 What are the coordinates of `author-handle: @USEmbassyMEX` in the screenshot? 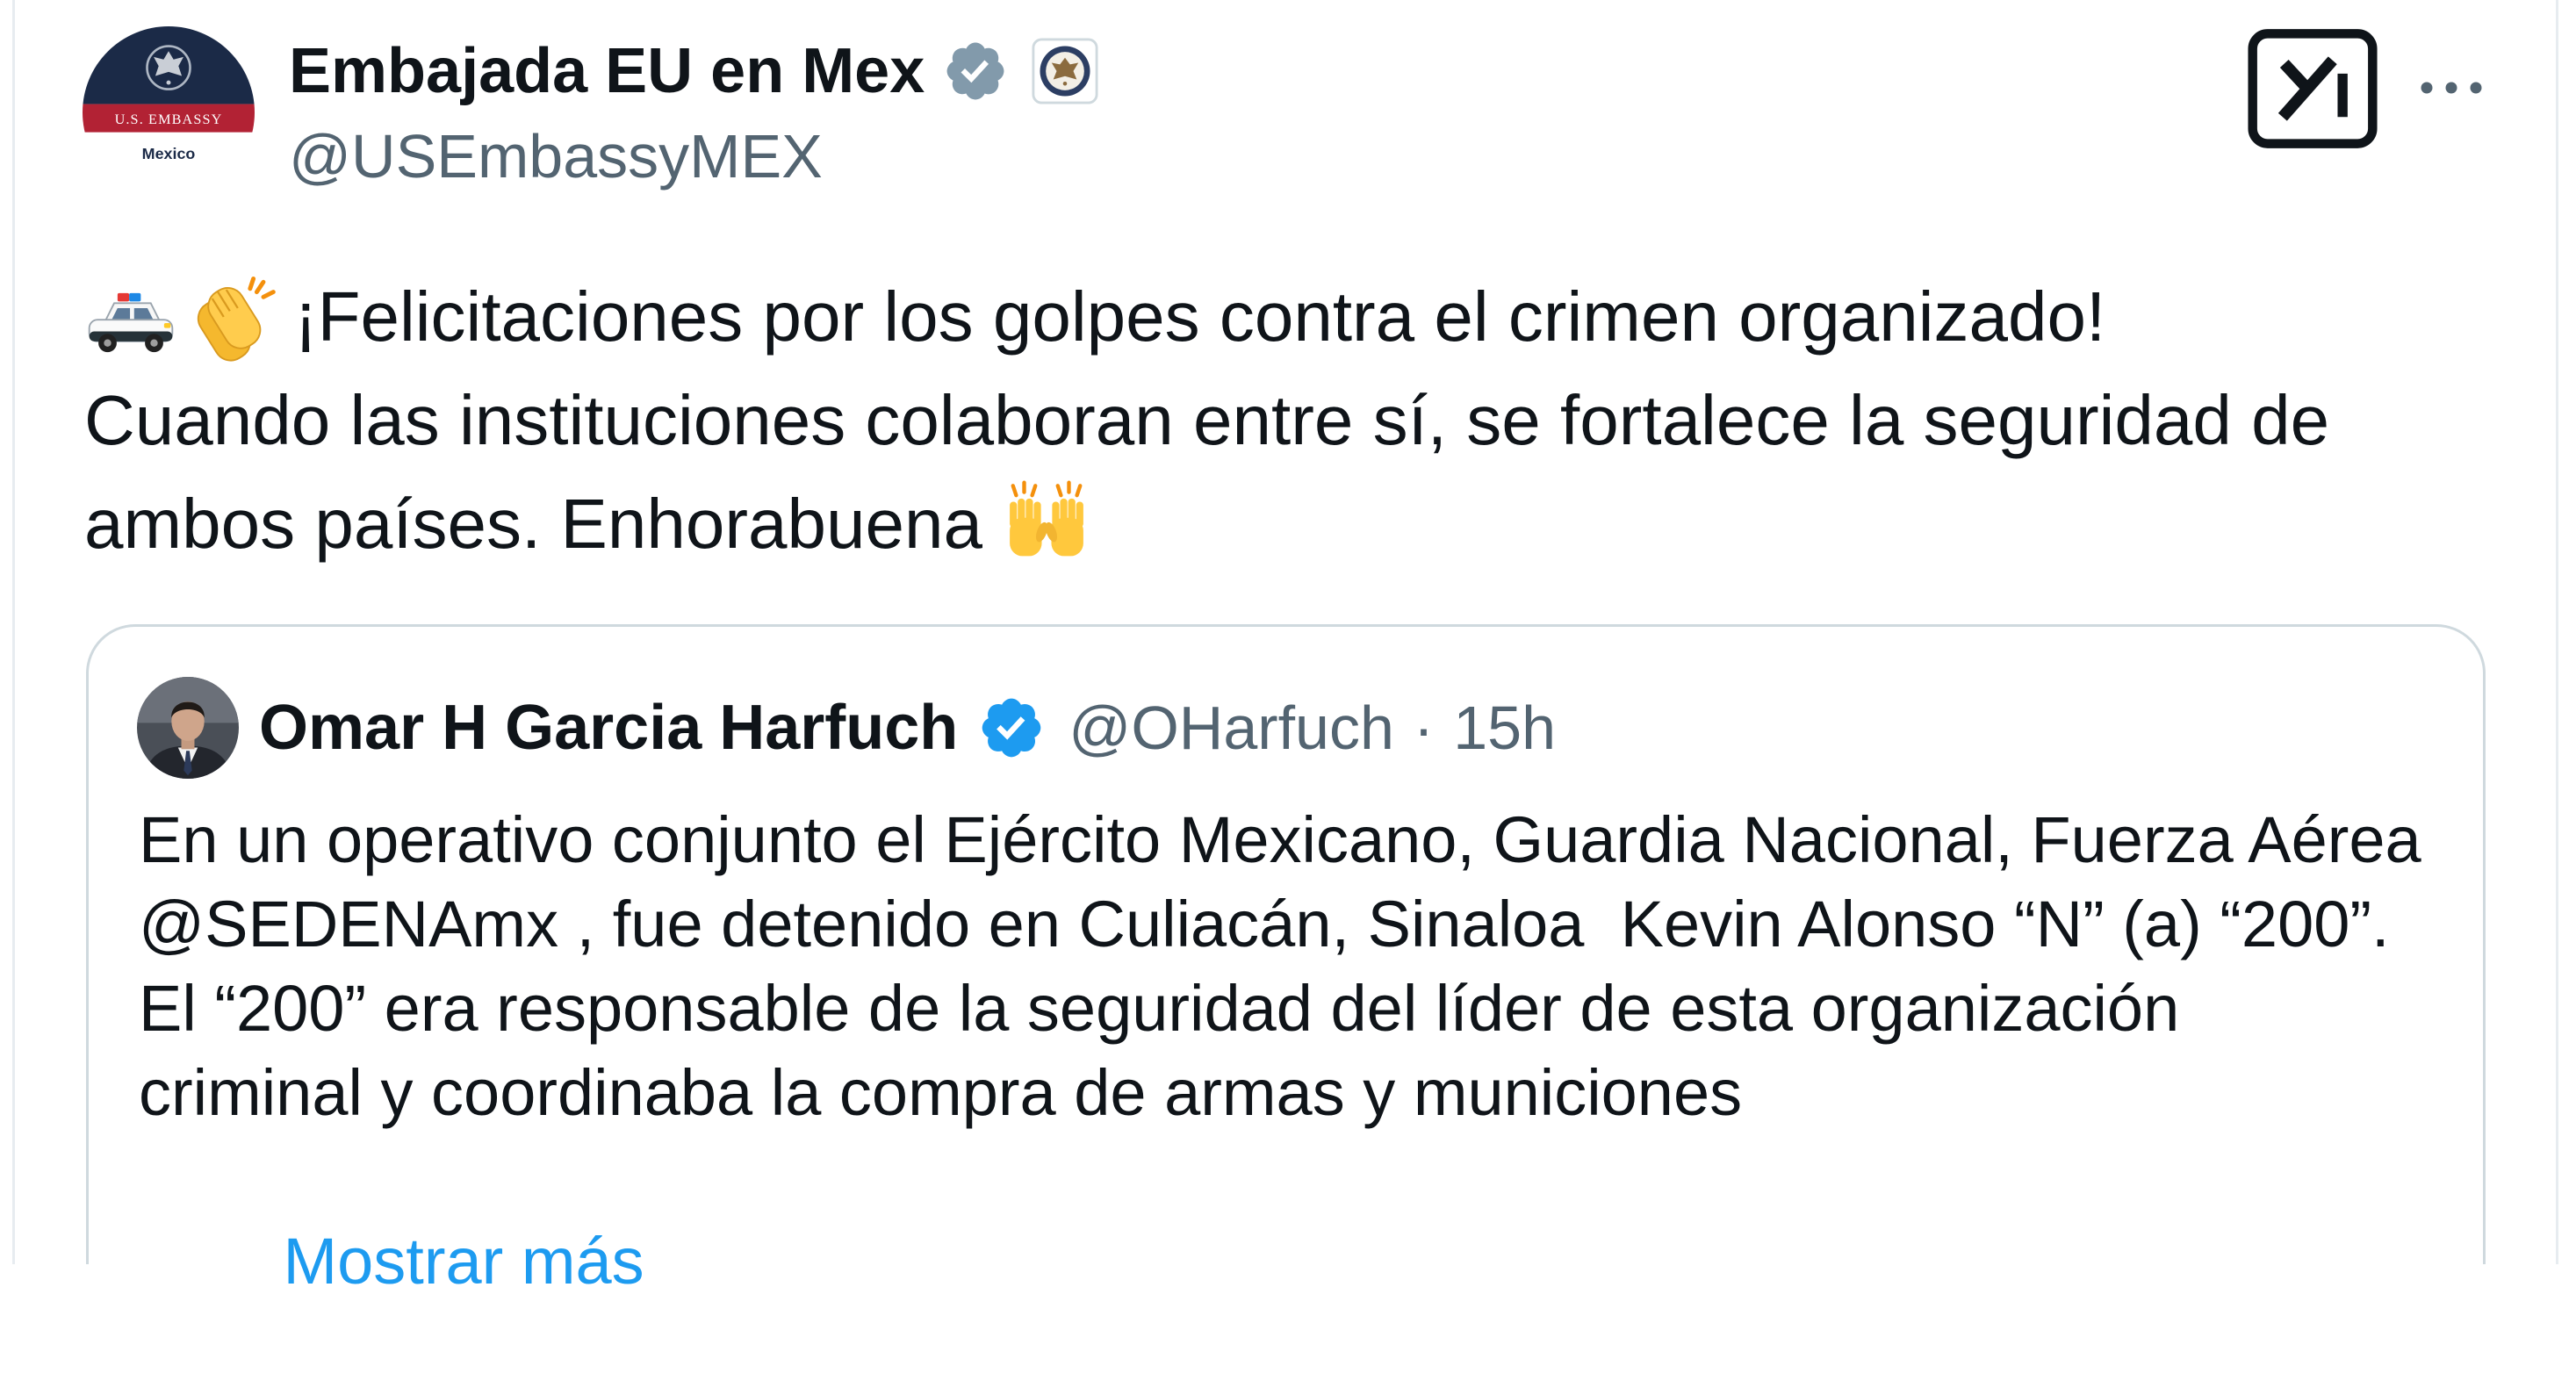 It's located at (556, 156).